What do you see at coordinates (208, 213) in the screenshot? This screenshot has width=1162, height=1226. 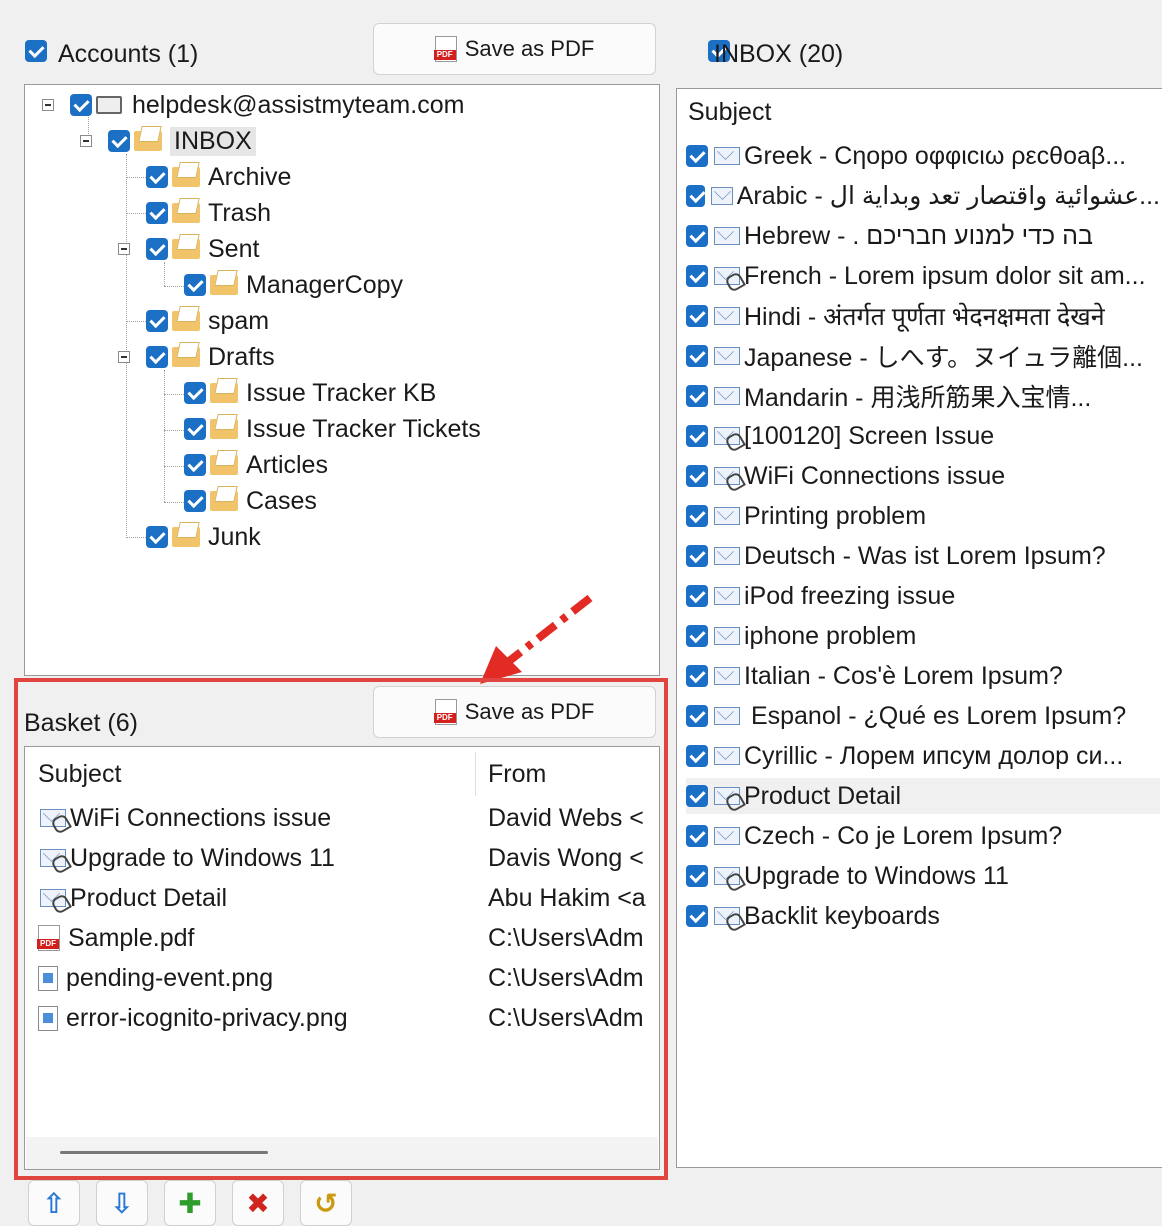 I see `tree-item-trash: Trash` at bounding box center [208, 213].